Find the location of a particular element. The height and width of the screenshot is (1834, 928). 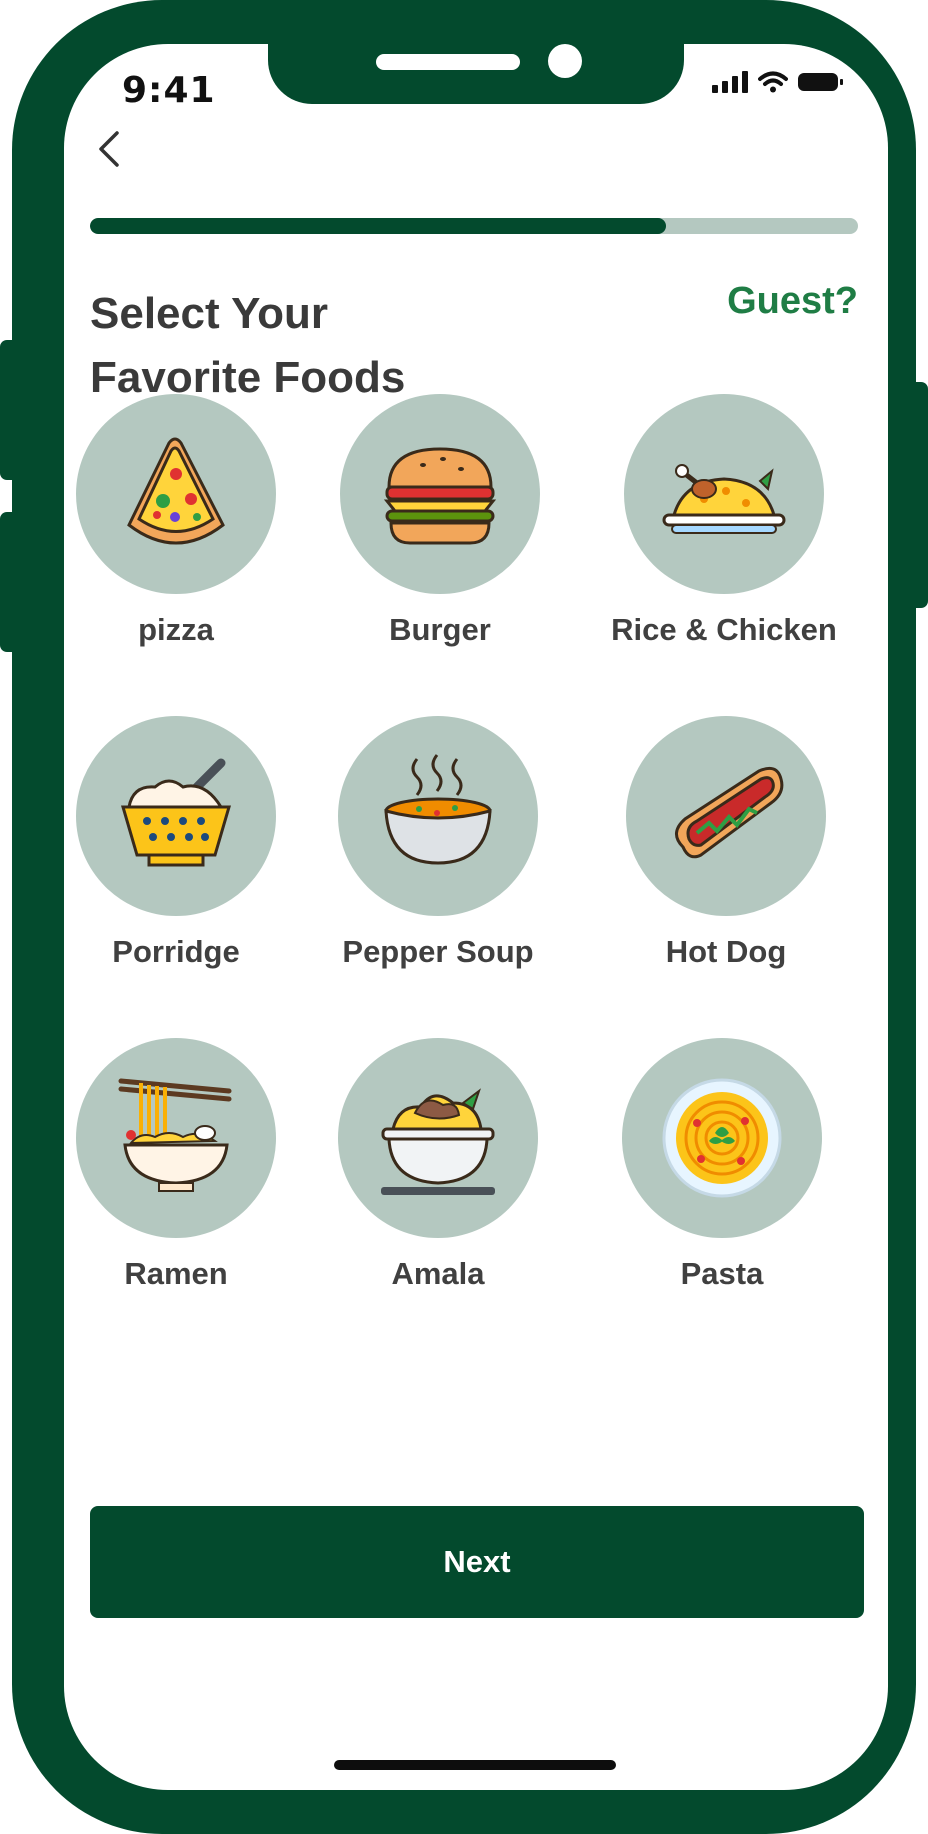

food-label: Pasta is located at coordinates (722, 1273).